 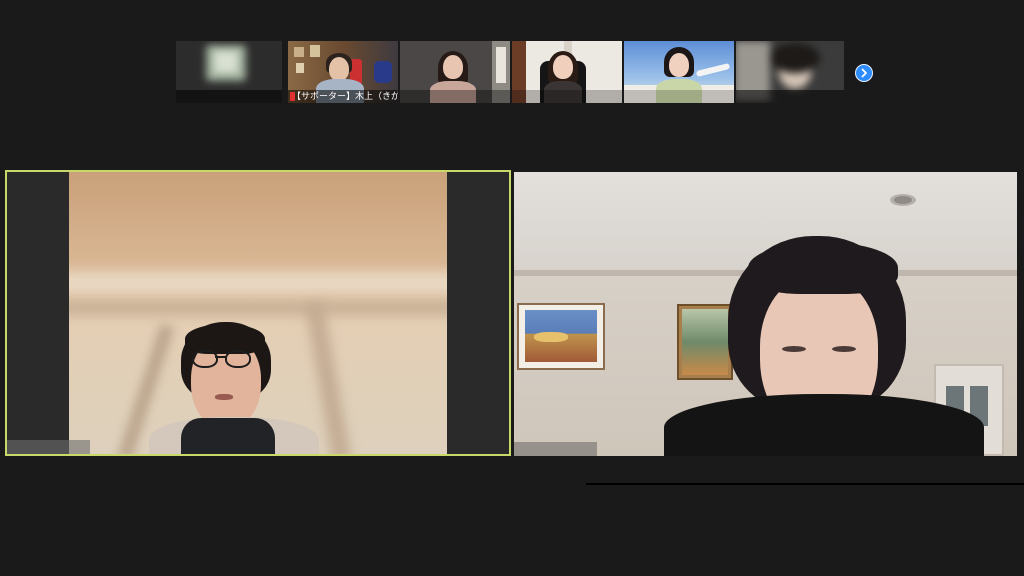 I want to click on mic-muted-icon, so click(x=292, y=96).